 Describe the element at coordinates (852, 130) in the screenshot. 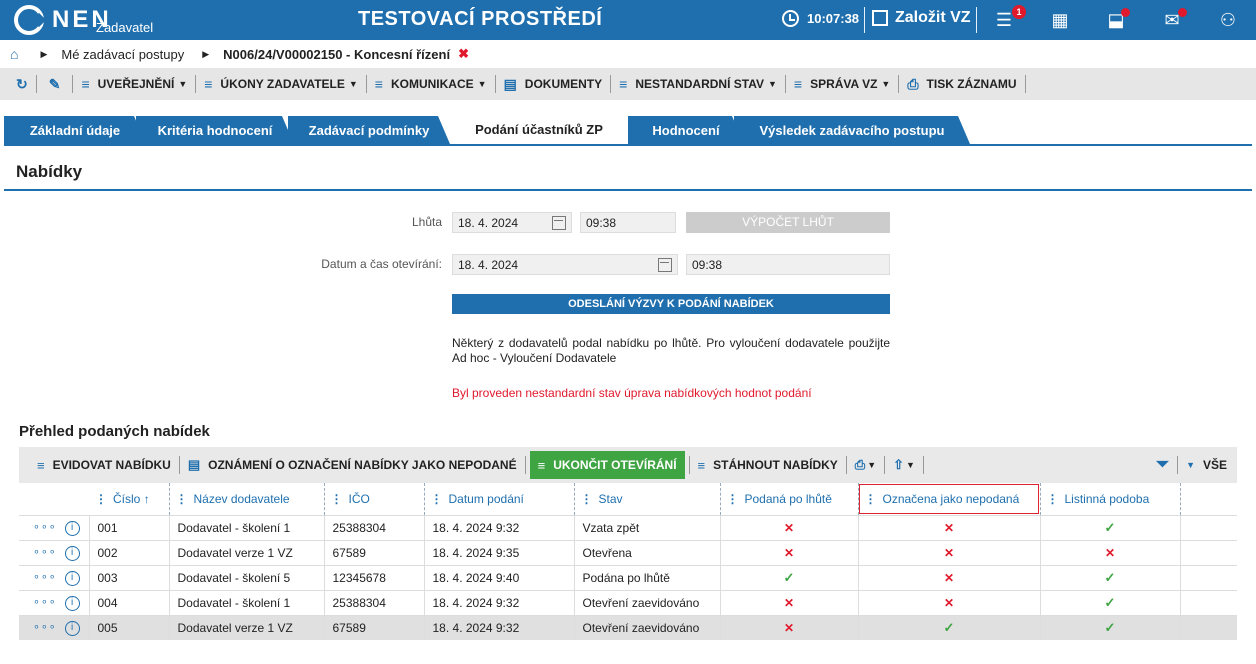

I see `tab-procedure-result: Výsledek zadávacího postupu` at that location.